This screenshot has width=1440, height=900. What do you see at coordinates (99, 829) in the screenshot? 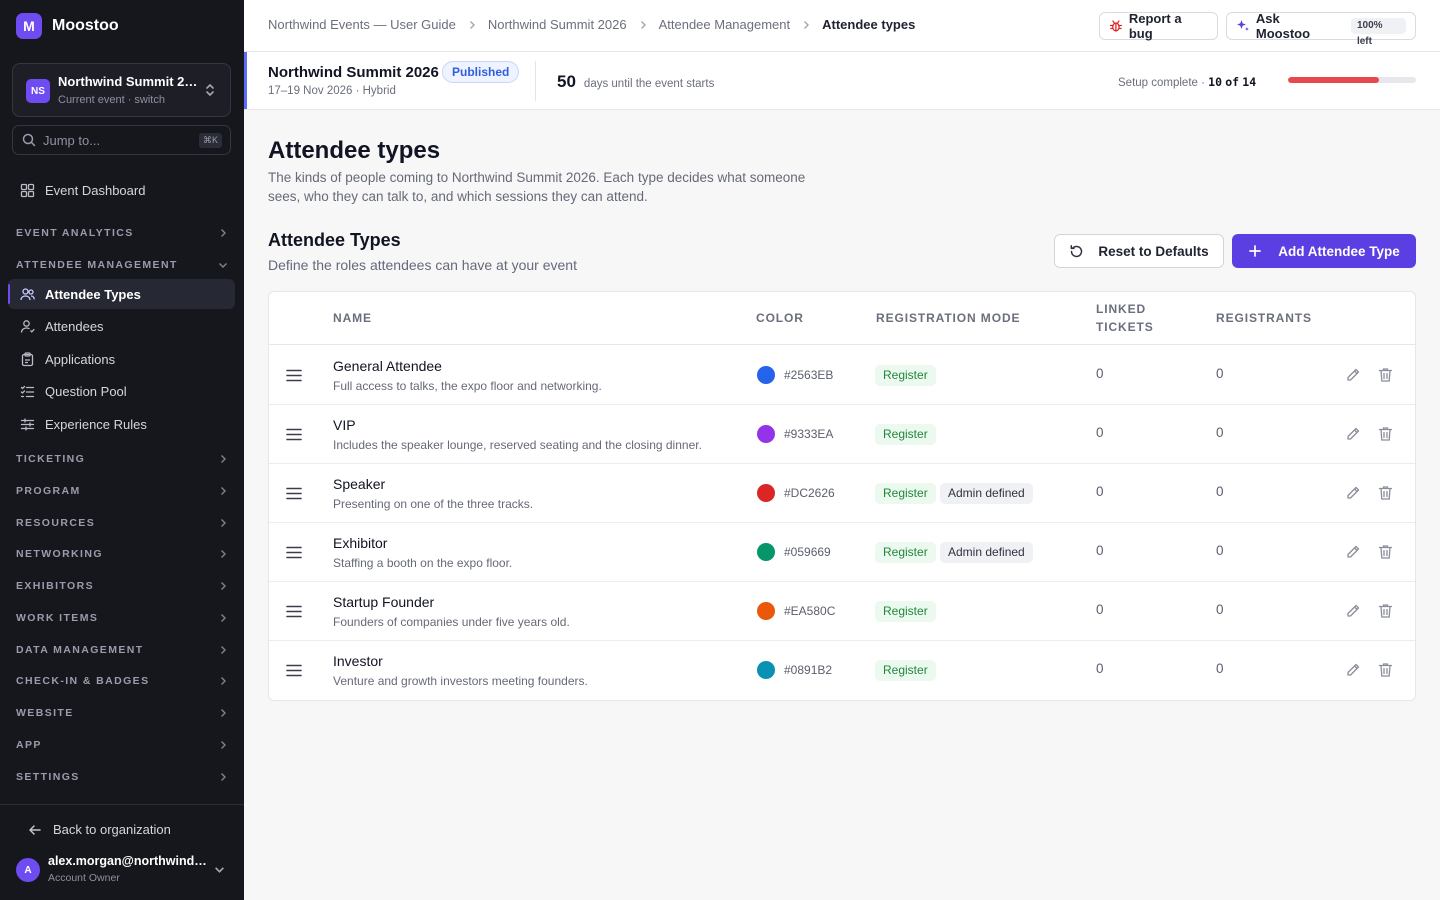
I see `back-to-organization-link: Back to organization` at bounding box center [99, 829].